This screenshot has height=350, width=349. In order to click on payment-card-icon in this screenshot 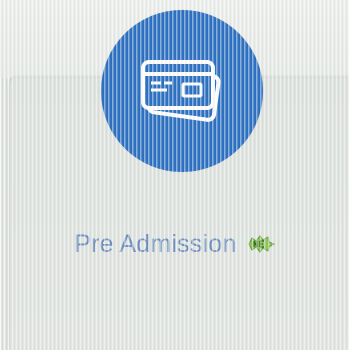, I will do `click(181, 91)`.